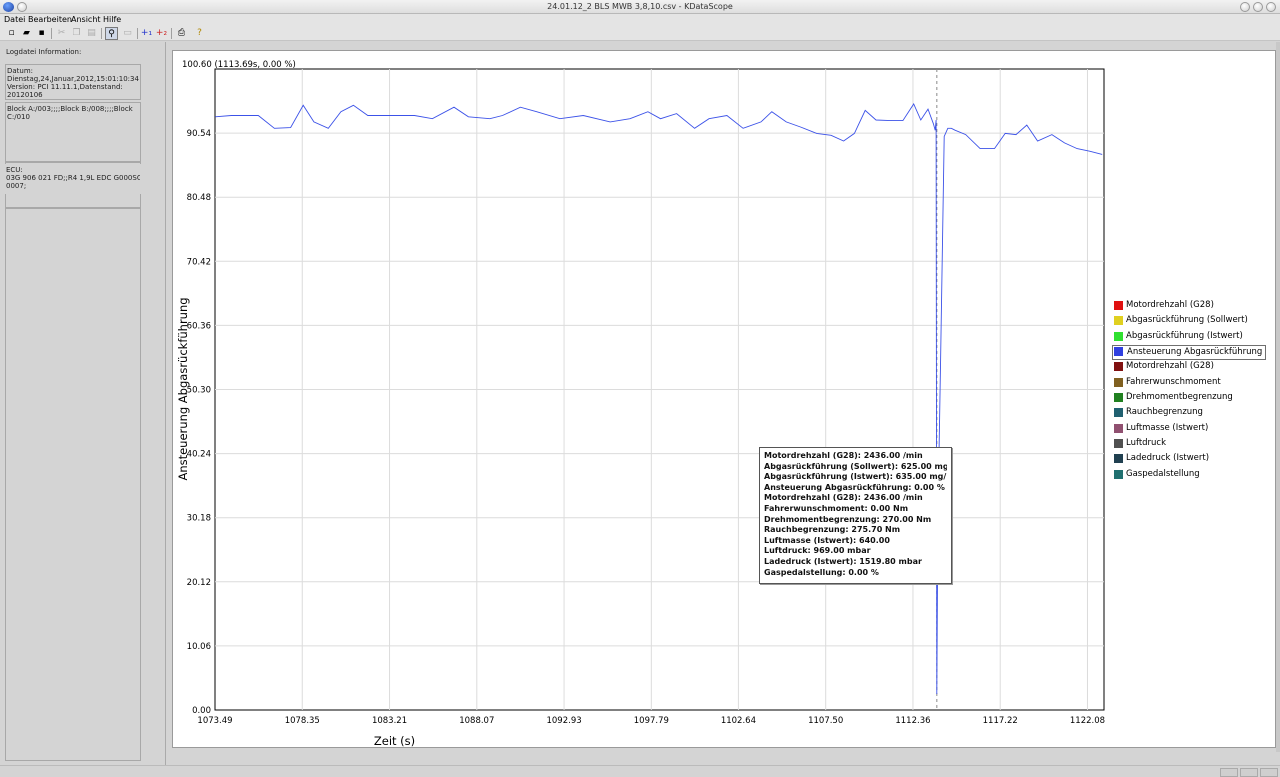 This screenshot has width=1280, height=777. Describe the element at coordinates (563, 721) in the screenshot. I see `x-tick-label: 1092.93` at that location.